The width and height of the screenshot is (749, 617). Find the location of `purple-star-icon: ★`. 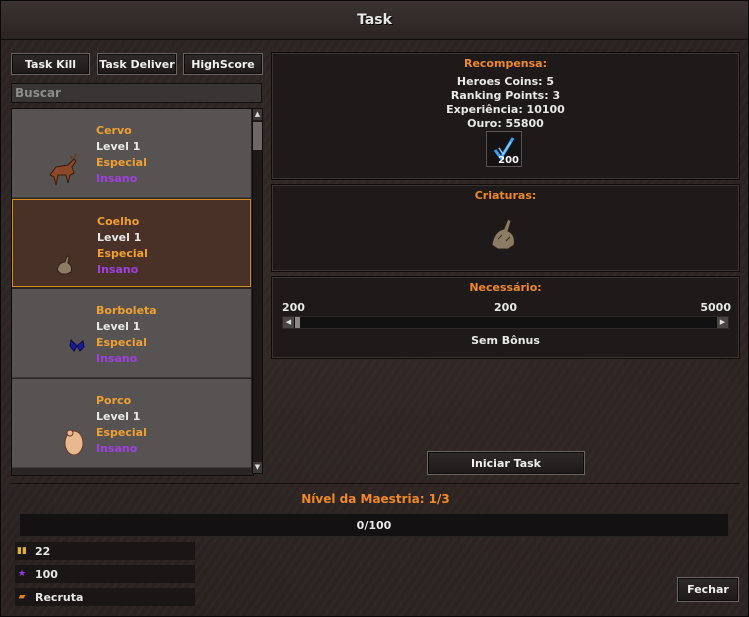

purple-star-icon: ★ is located at coordinates (22, 574).